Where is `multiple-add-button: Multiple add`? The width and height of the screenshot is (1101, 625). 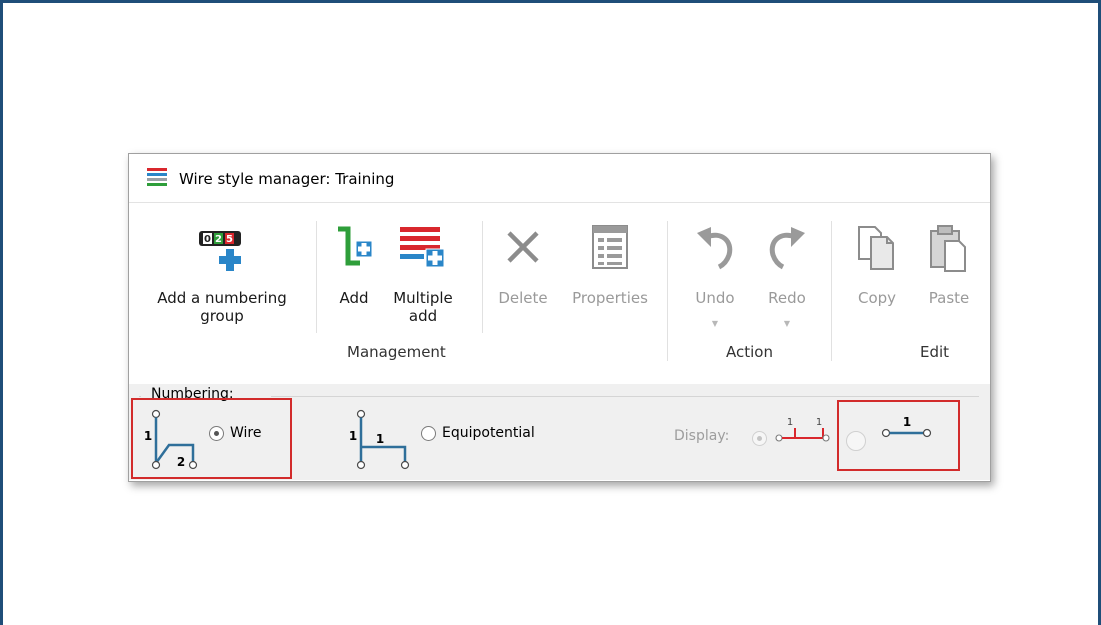 multiple-add-button: Multiple add is located at coordinates (423, 268).